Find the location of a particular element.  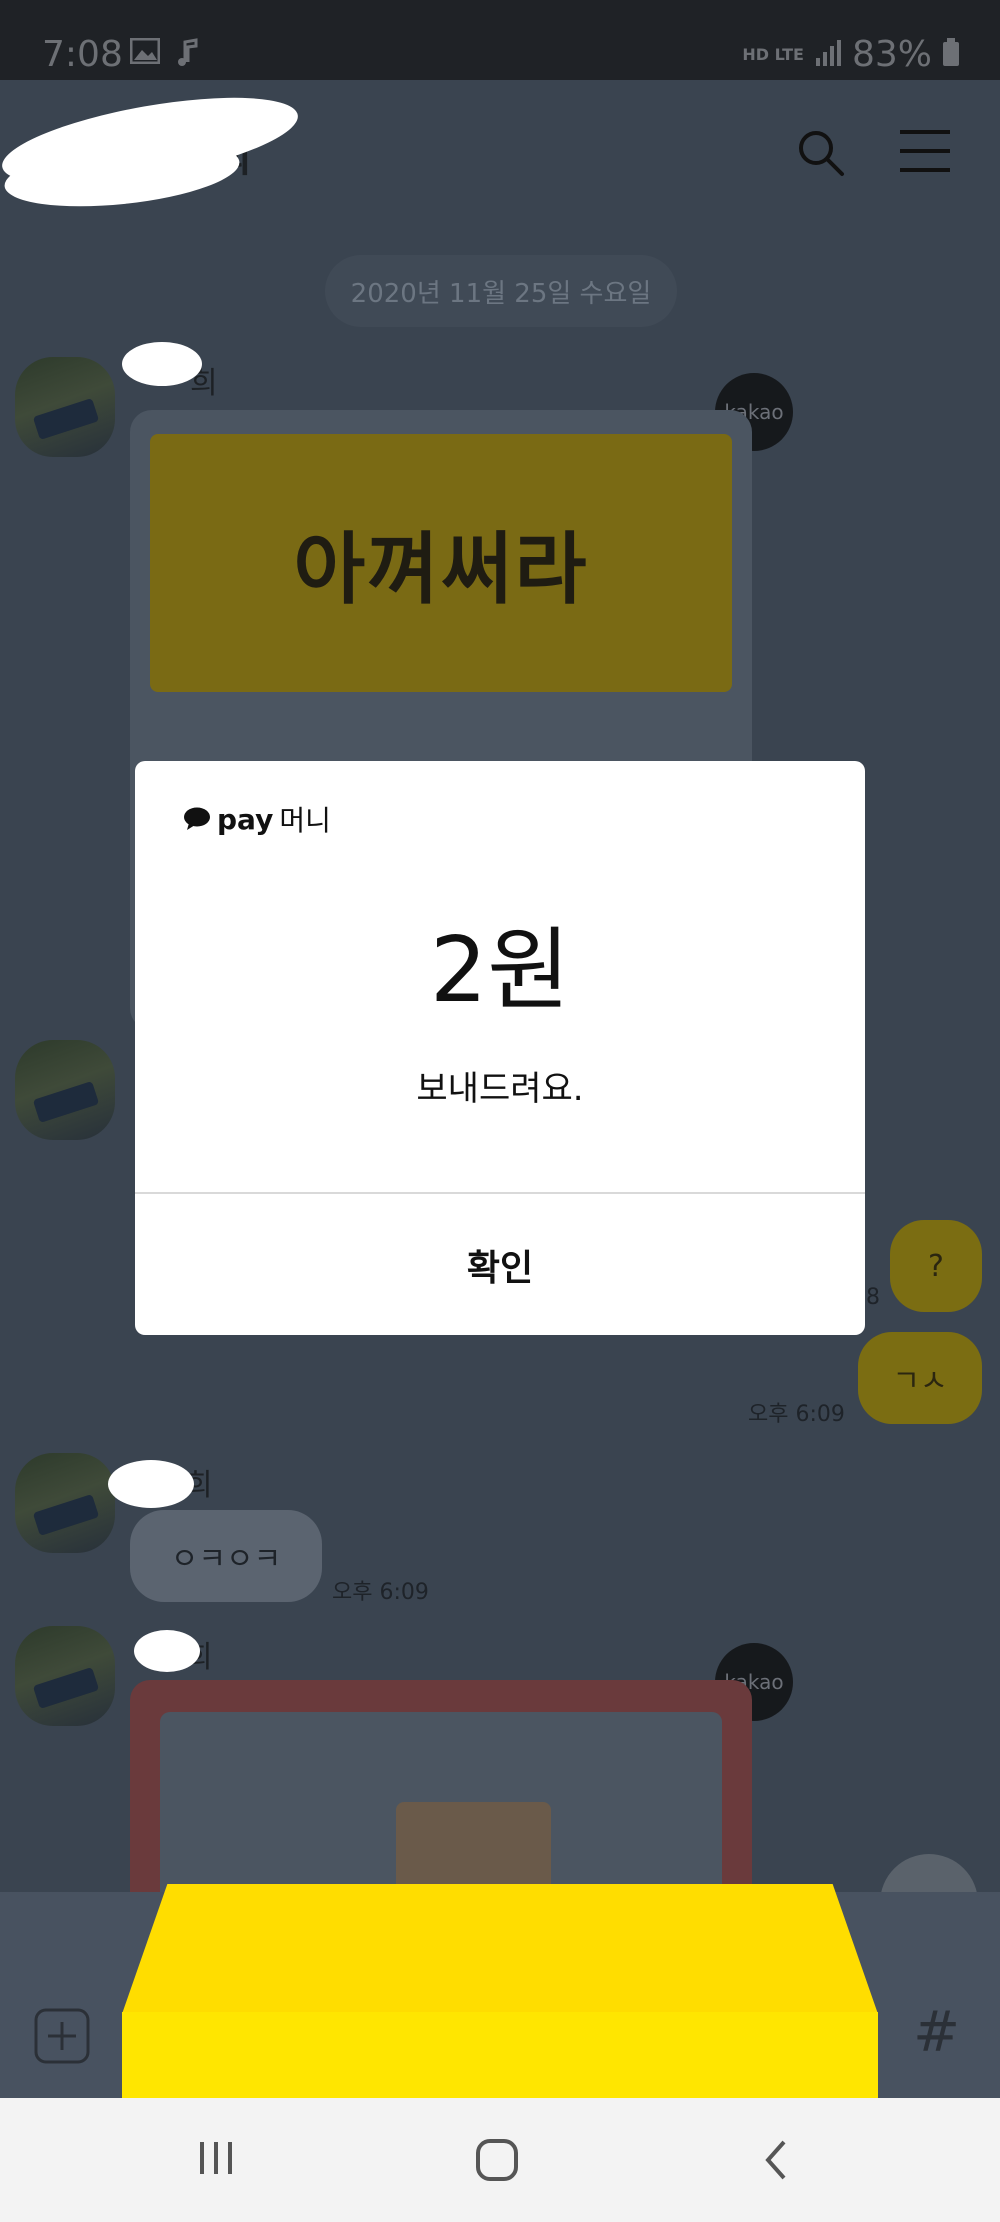

status-right: HD LTE 83% is located at coordinates (851, 54).